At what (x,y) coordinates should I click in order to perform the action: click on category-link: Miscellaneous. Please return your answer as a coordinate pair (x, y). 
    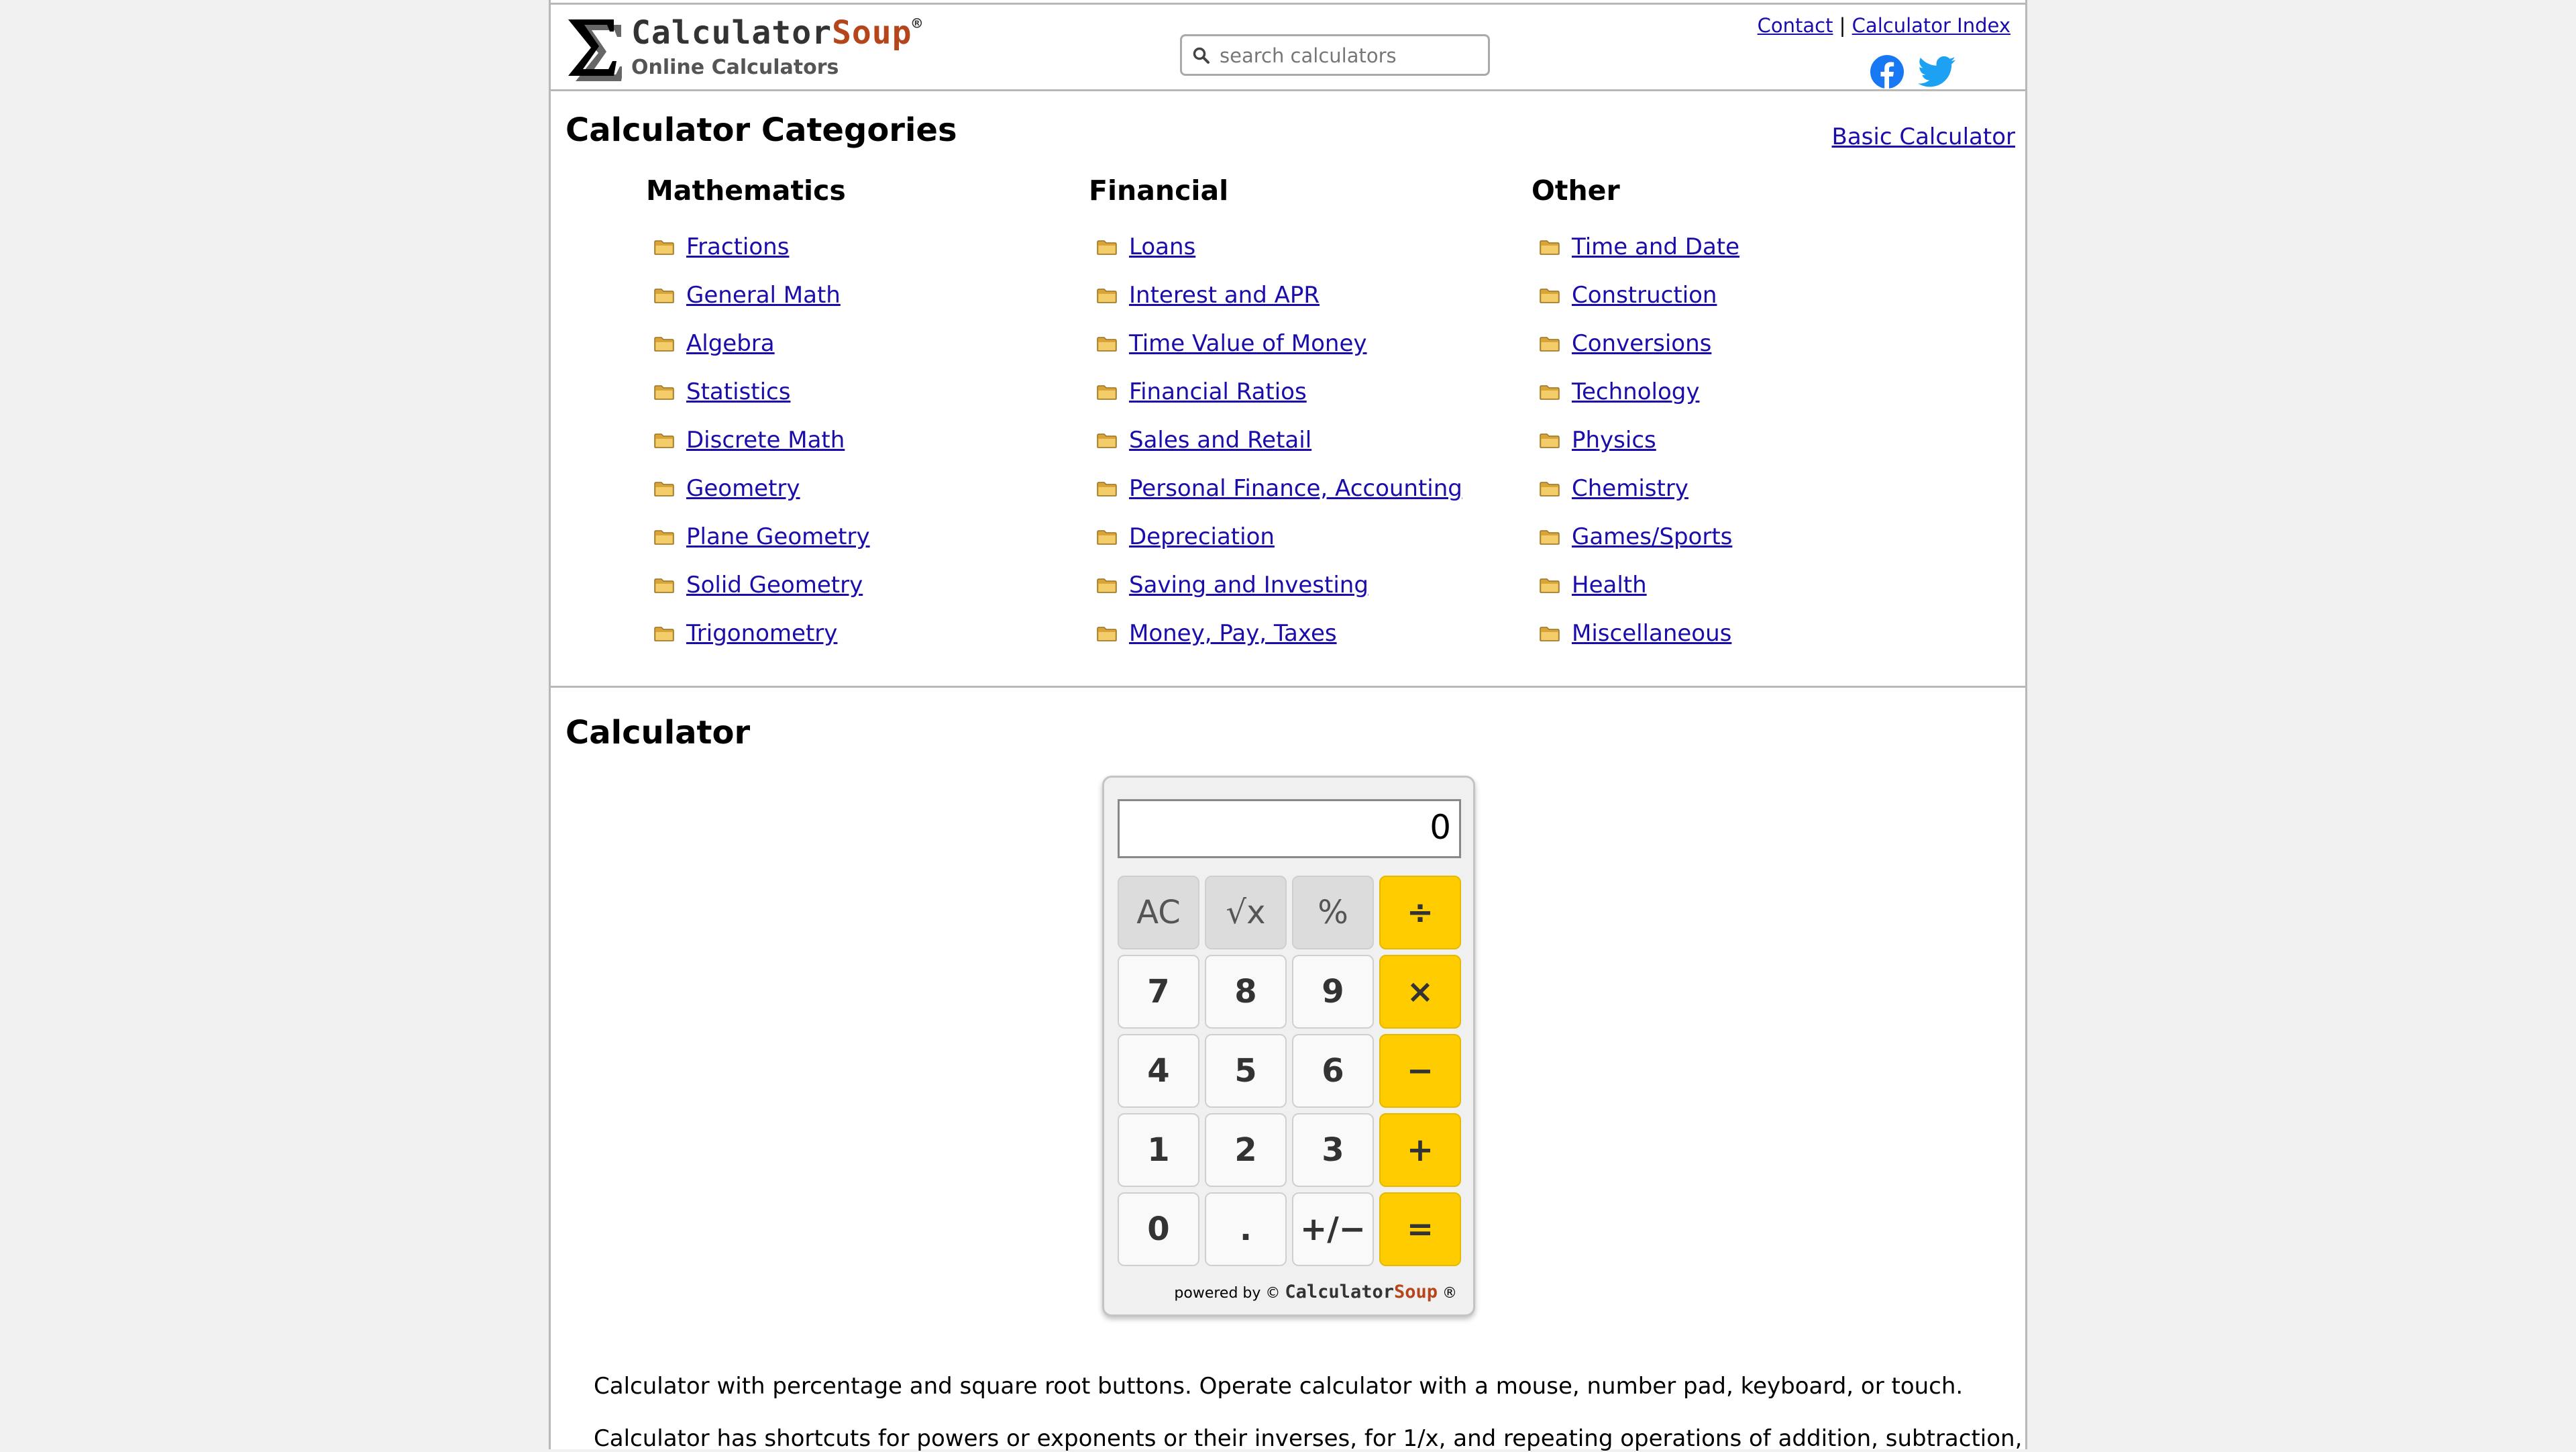
    Looking at the image, I should click on (1651, 634).